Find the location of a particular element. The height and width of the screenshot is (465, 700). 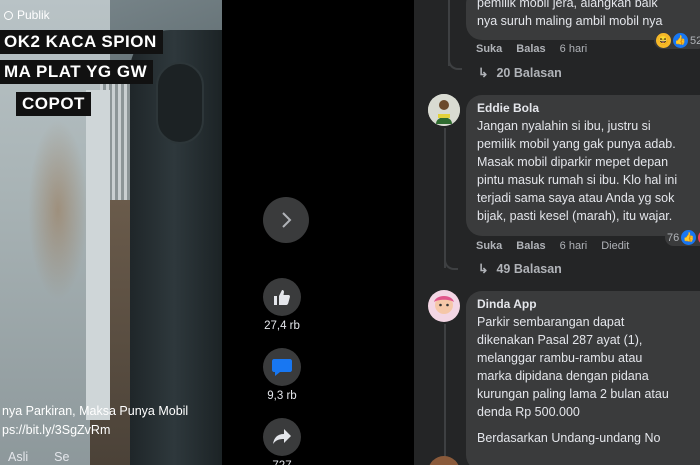

comment-text-line: pemilik mobil yang gak punya adab. is located at coordinates (576, 144).